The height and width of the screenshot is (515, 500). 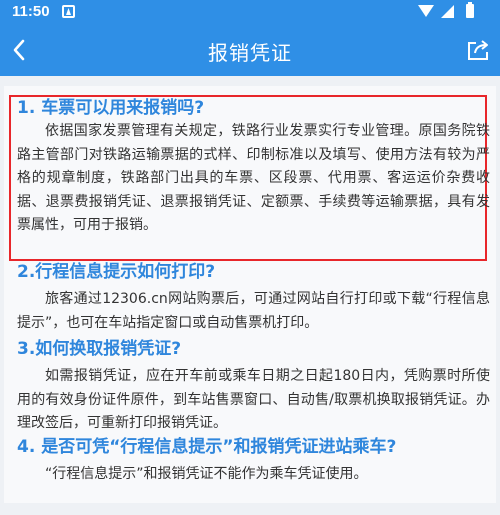 I want to click on app-bar: 报销凭证, so click(x=250, y=50).